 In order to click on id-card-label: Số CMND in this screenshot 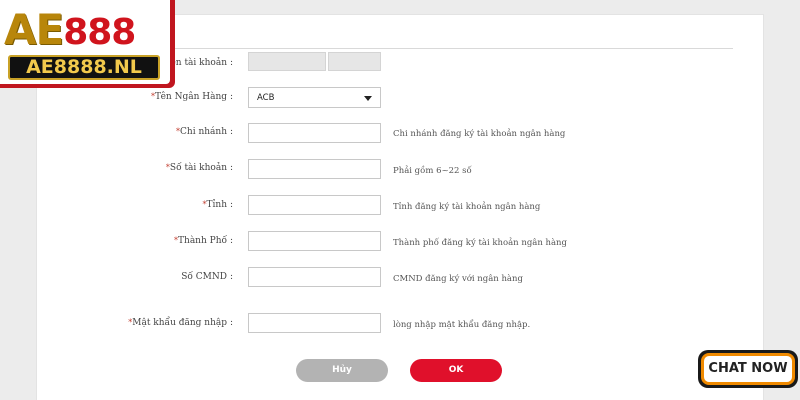, I will do `click(204, 277)`.